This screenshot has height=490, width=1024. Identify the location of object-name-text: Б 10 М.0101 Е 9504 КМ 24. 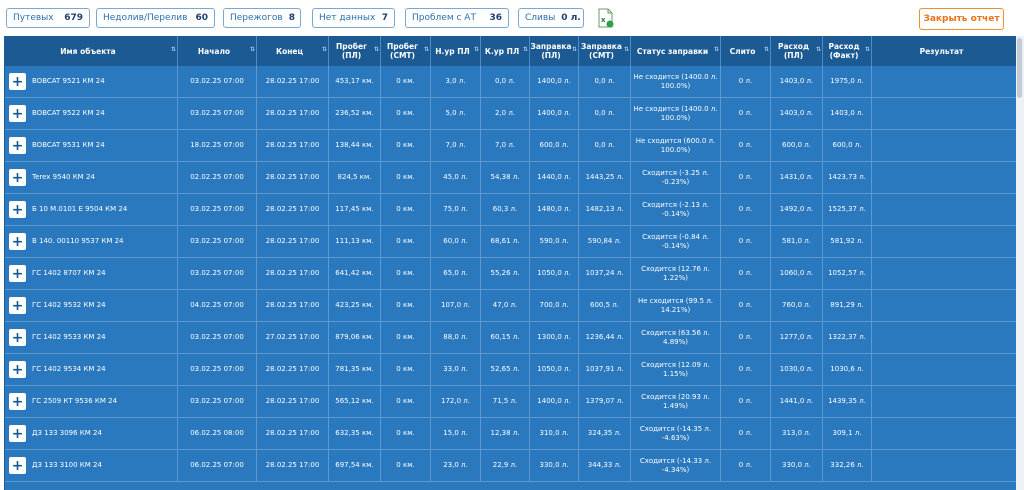
(80, 209).